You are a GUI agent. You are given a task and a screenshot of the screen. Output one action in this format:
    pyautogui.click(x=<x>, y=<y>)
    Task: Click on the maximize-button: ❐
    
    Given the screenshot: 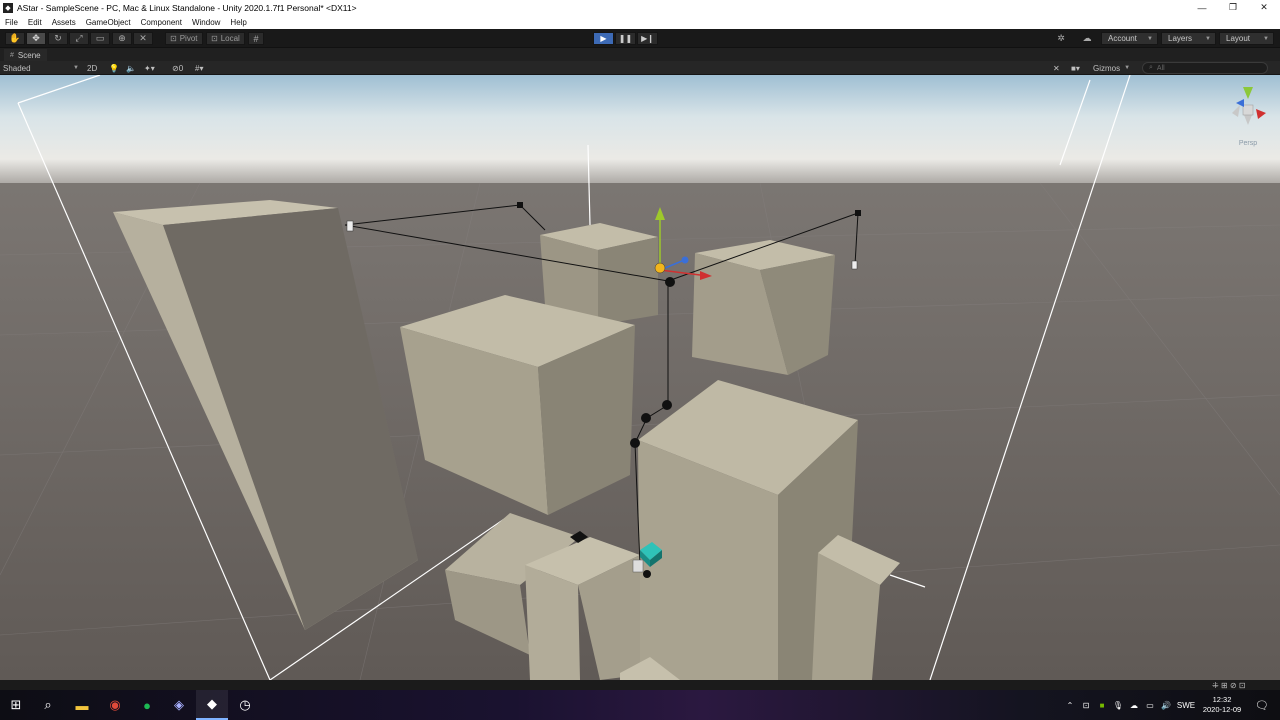 What is the action you would take?
    pyautogui.click(x=1233, y=7)
    